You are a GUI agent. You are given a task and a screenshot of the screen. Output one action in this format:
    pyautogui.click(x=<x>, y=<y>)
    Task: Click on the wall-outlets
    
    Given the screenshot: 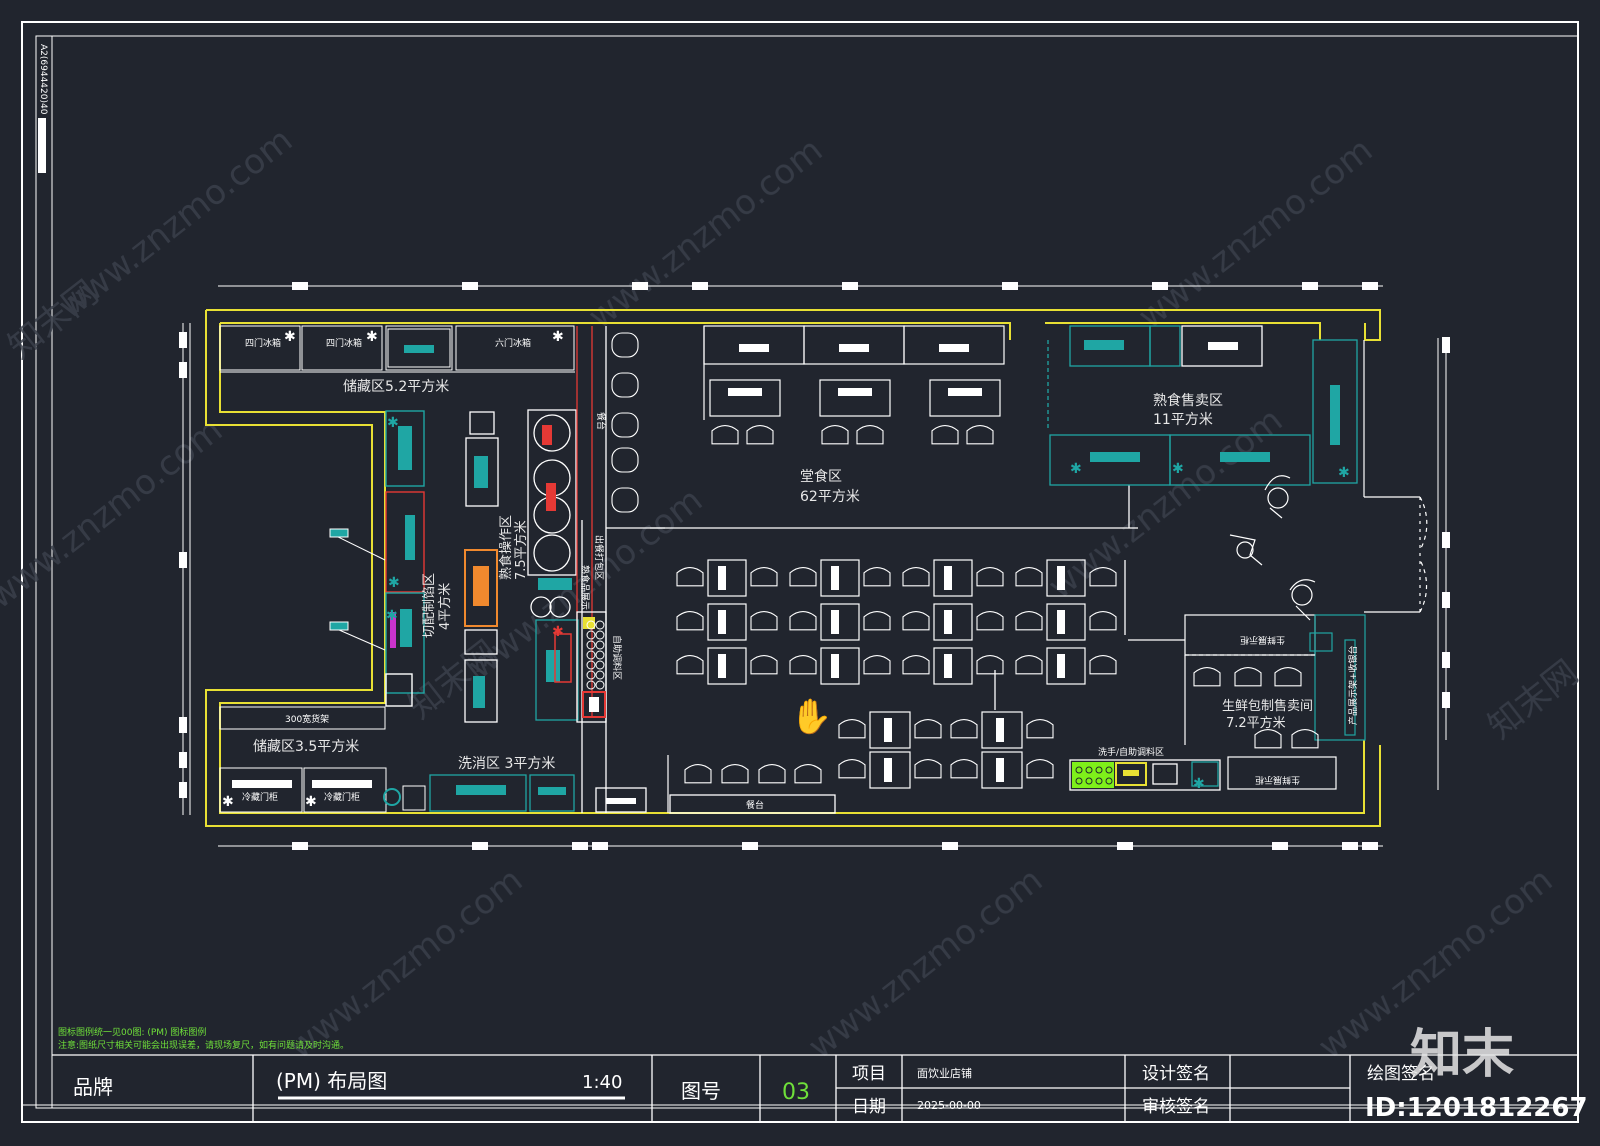 What is the action you would take?
    pyautogui.click(x=357, y=589)
    